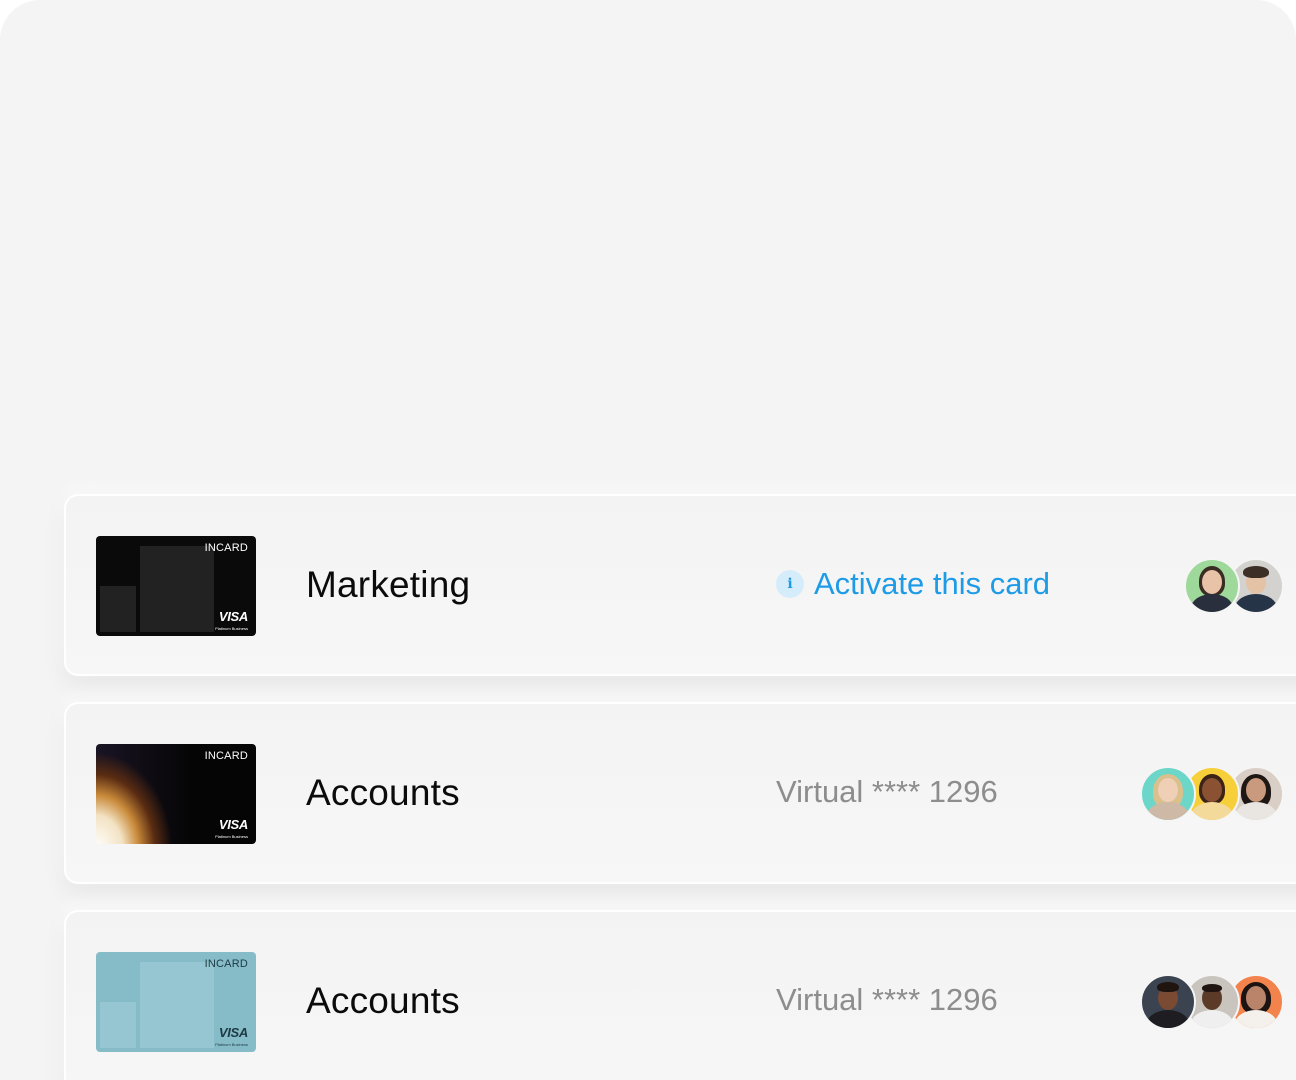  What do you see at coordinates (790, 584) in the screenshot?
I see `info-icon: i` at bounding box center [790, 584].